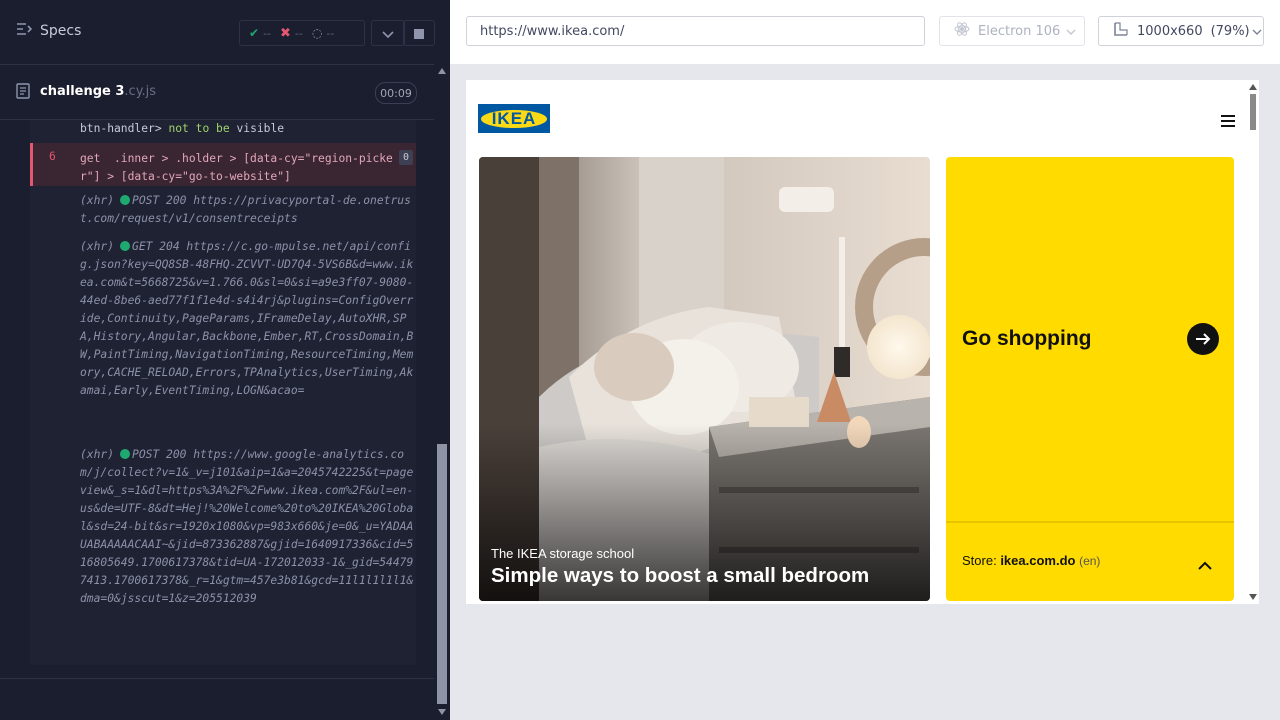 Image resolution: width=1280 pixels, height=720 pixels. I want to click on hero-subtitle: The IKEA storage school, so click(563, 553).